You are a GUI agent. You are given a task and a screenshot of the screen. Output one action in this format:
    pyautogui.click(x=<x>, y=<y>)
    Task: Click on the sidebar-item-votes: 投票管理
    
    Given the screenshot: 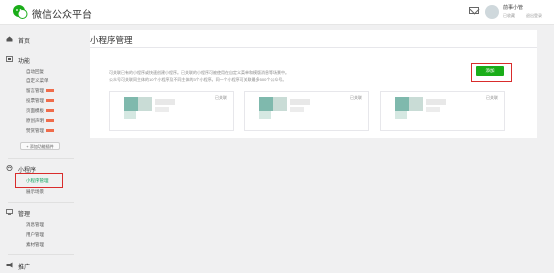 What is the action you would take?
    pyautogui.click(x=40, y=101)
    